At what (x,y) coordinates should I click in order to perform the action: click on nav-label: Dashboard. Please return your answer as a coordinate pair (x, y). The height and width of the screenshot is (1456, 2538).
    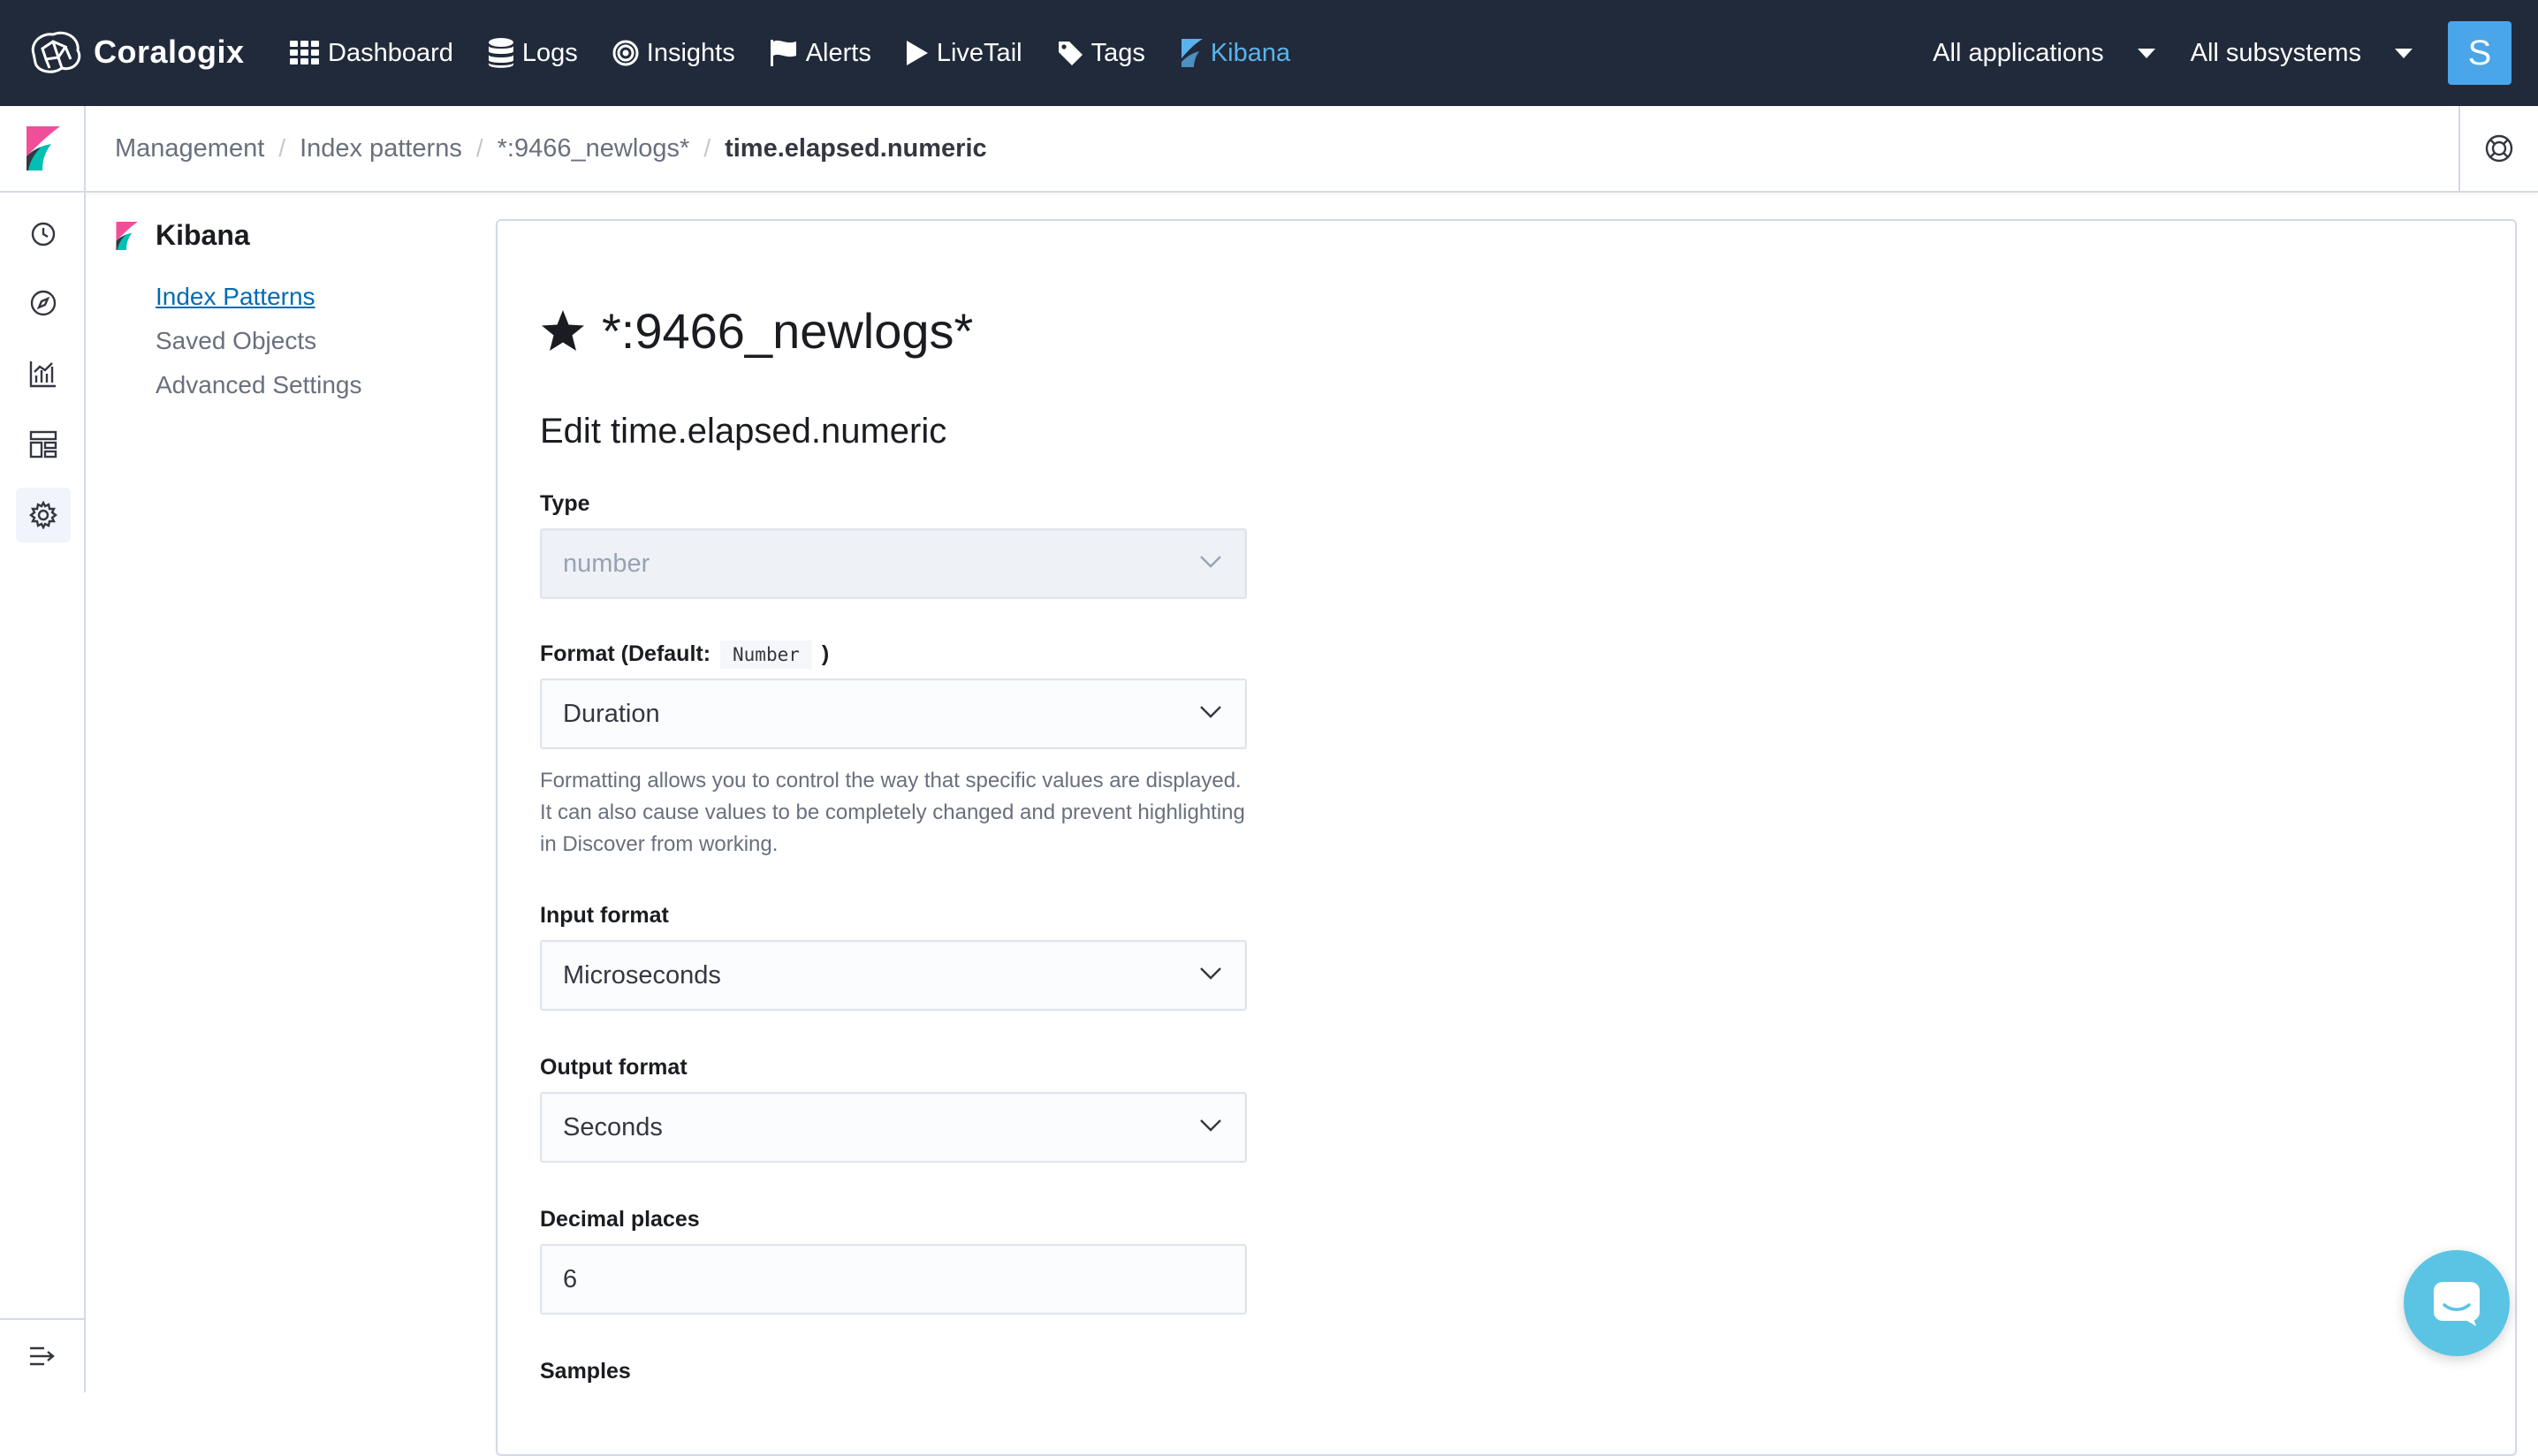
    Looking at the image, I should click on (390, 52).